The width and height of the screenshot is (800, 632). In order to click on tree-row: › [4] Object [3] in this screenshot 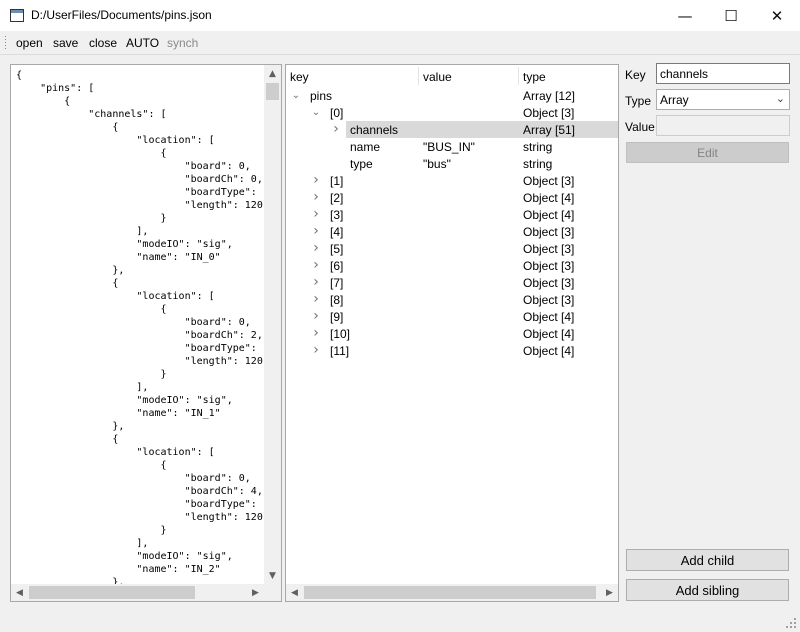, I will do `click(452, 231)`.